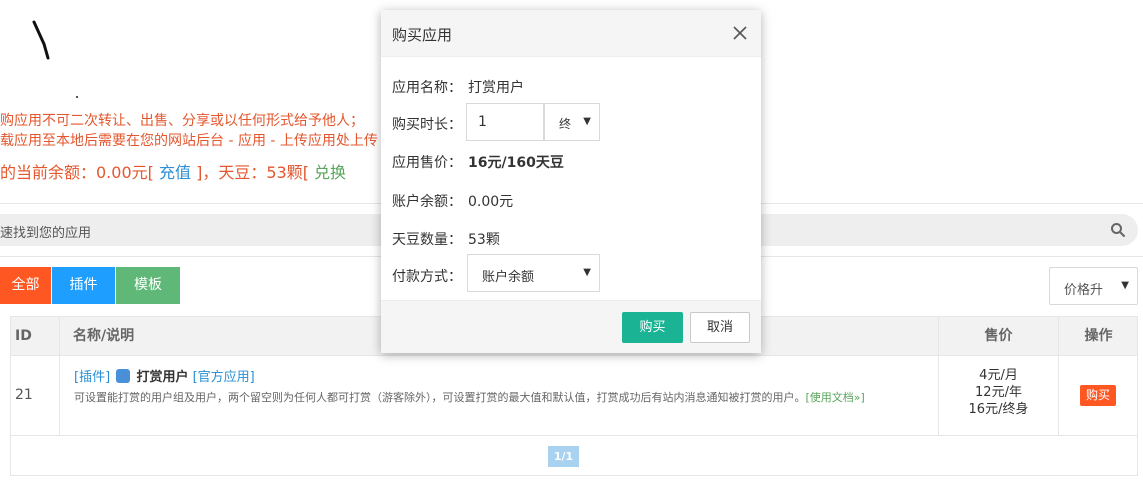 This screenshot has height=486, width=1143. What do you see at coordinates (720, 327) in the screenshot?
I see `cancel-button: 取消` at bounding box center [720, 327].